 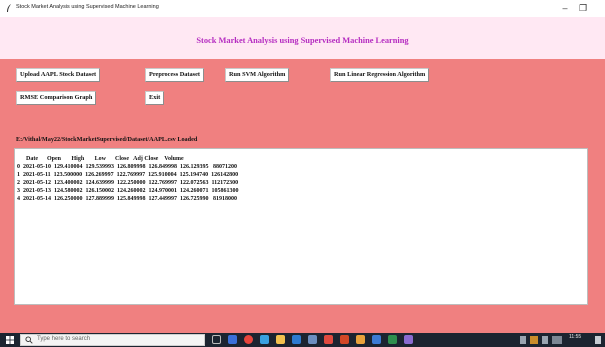 What do you see at coordinates (523, 340) in the screenshot?
I see `network-icon` at bounding box center [523, 340].